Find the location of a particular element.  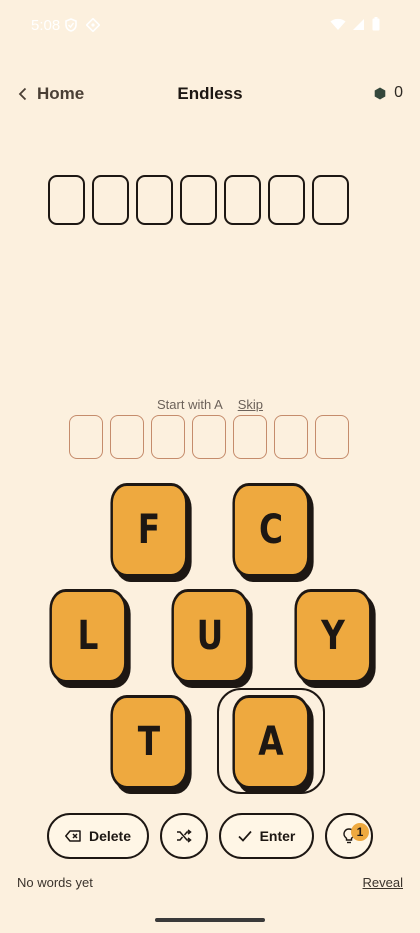

letter-tile-f: F is located at coordinates (149, 530).